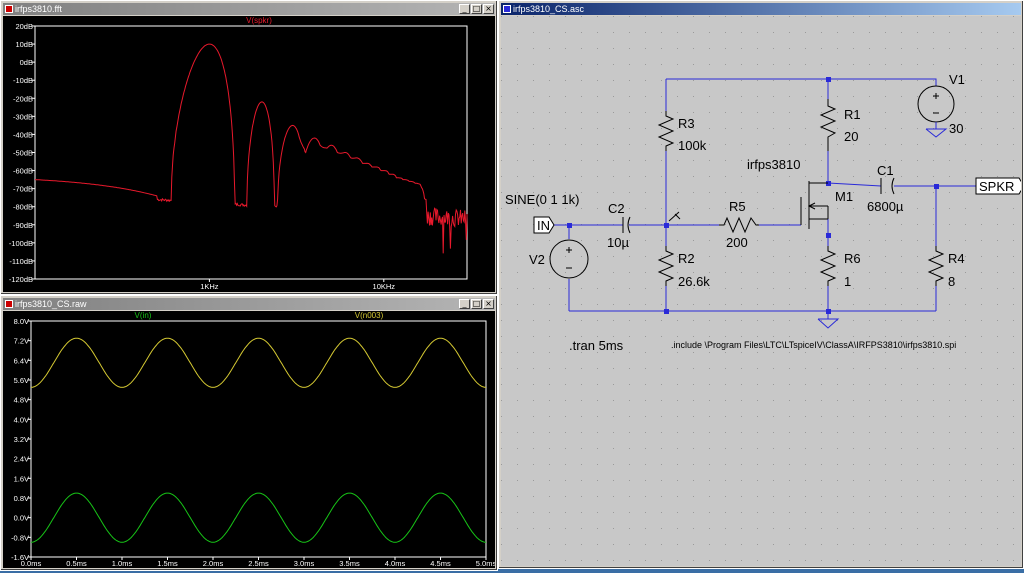 Image resolution: width=1024 pixels, height=573 pixels. What do you see at coordinates (76, 563) in the screenshot?
I see `x-tick-label: 0.5ms` at bounding box center [76, 563].